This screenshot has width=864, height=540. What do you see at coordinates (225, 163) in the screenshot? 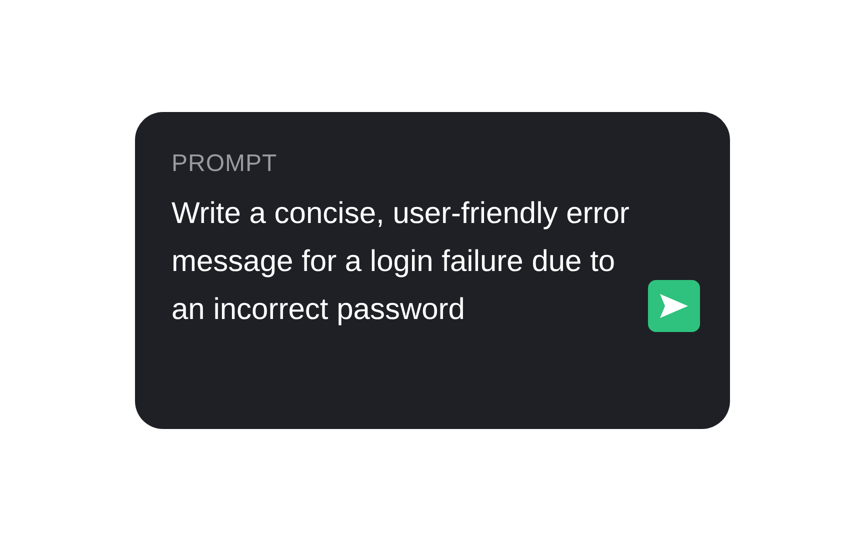
I see `prompt-label: PROMPT` at bounding box center [225, 163].